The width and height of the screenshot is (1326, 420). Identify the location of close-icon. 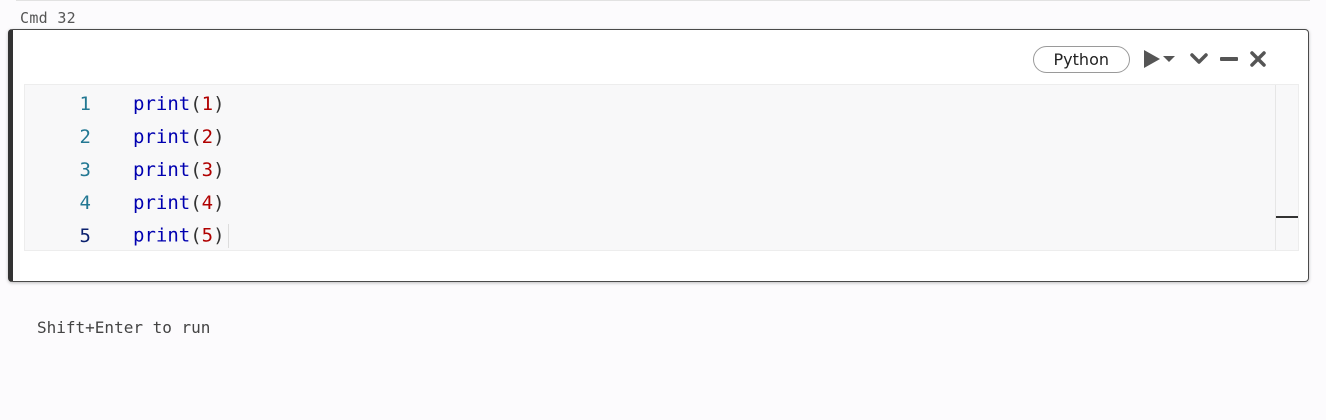
(1258, 59).